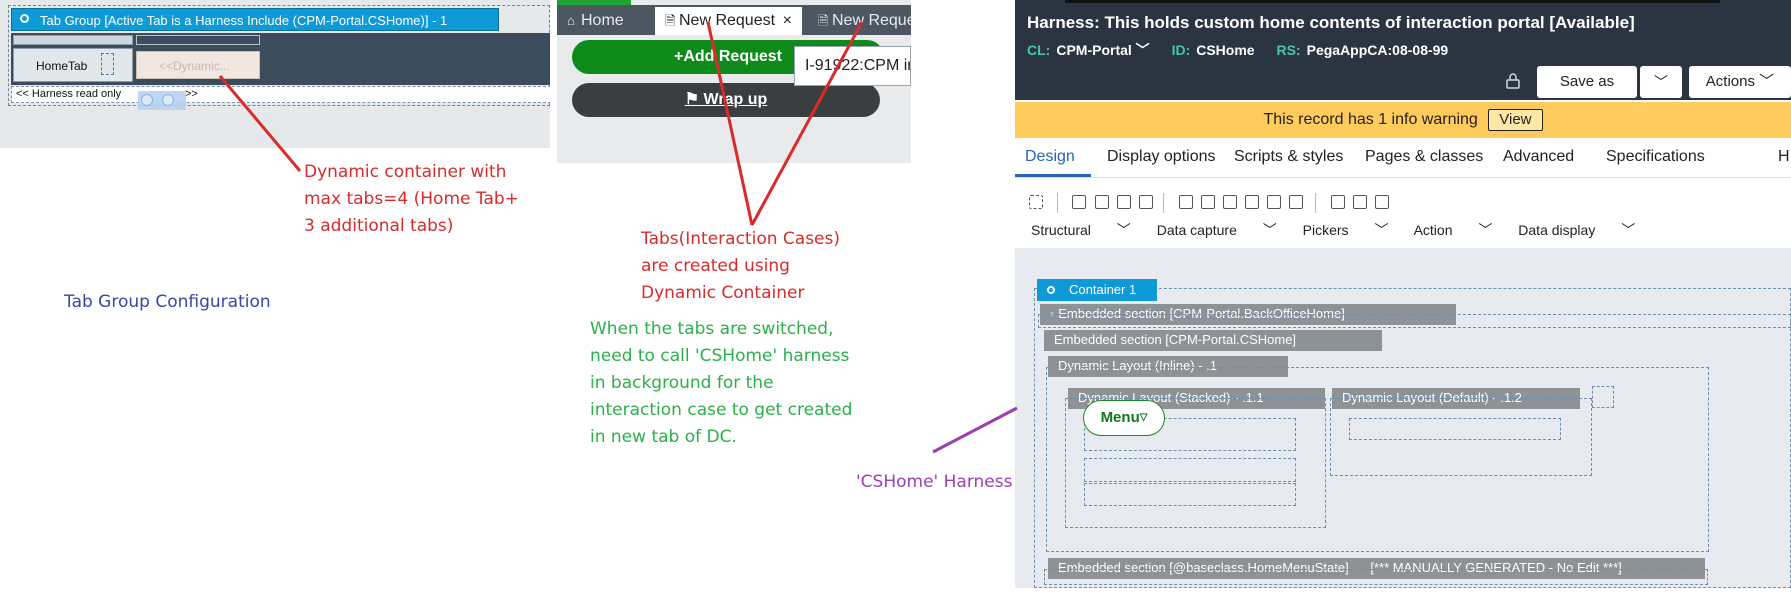 Image resolution: width=1791 pixels, height=614 pixels. Describe the element at coordinates (1186, 202) in the screenshot. I see `insert-row-icon` at that location.